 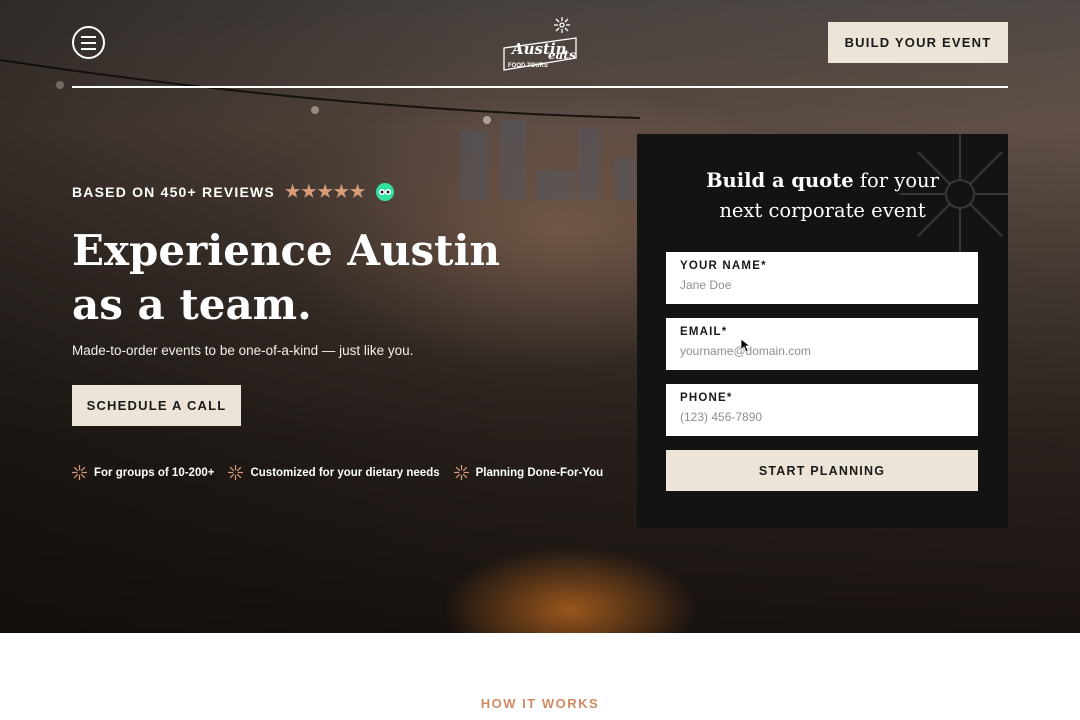 I want to click on hamburger-icon, so click(x=88, y=43).